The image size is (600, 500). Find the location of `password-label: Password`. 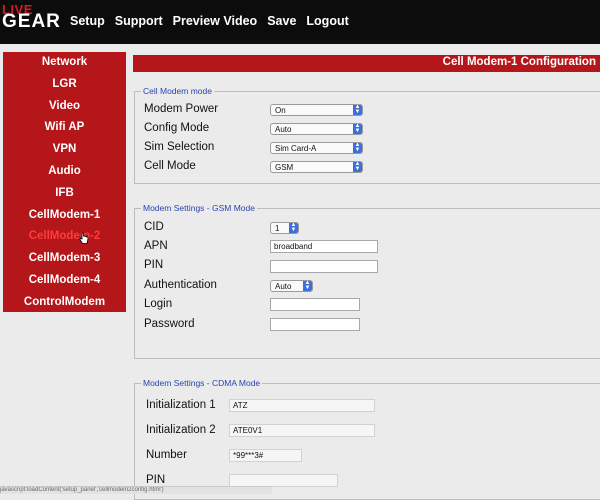

password-label: Password is located at coordinates (169, 324).